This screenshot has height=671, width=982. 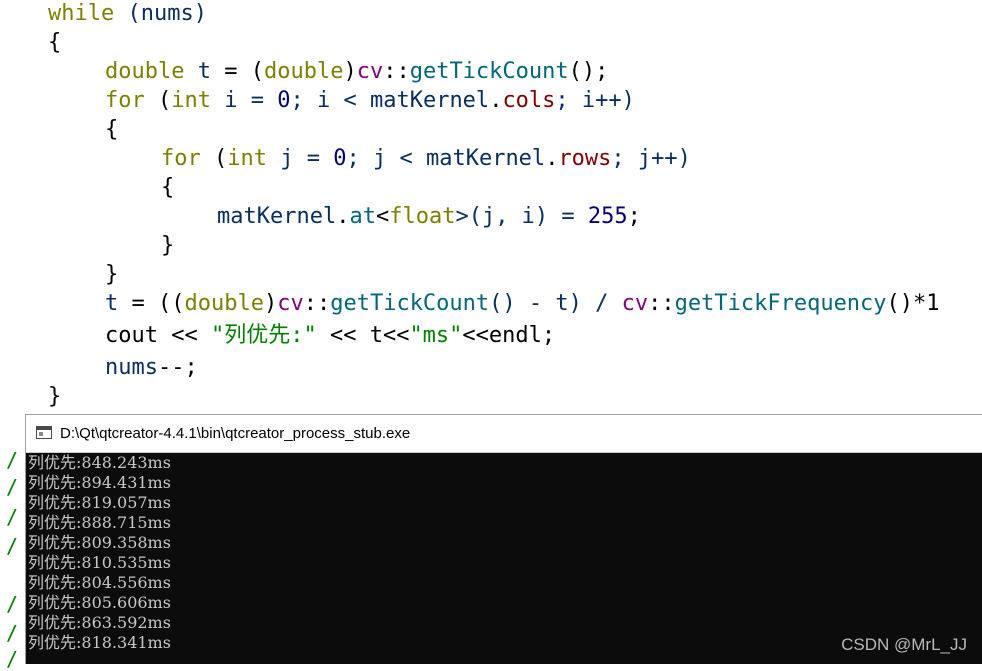 What do you see at coordinates (158, 335) in the screenshot?
I see `code-text: cout <<` at bounding box center [158, 335].